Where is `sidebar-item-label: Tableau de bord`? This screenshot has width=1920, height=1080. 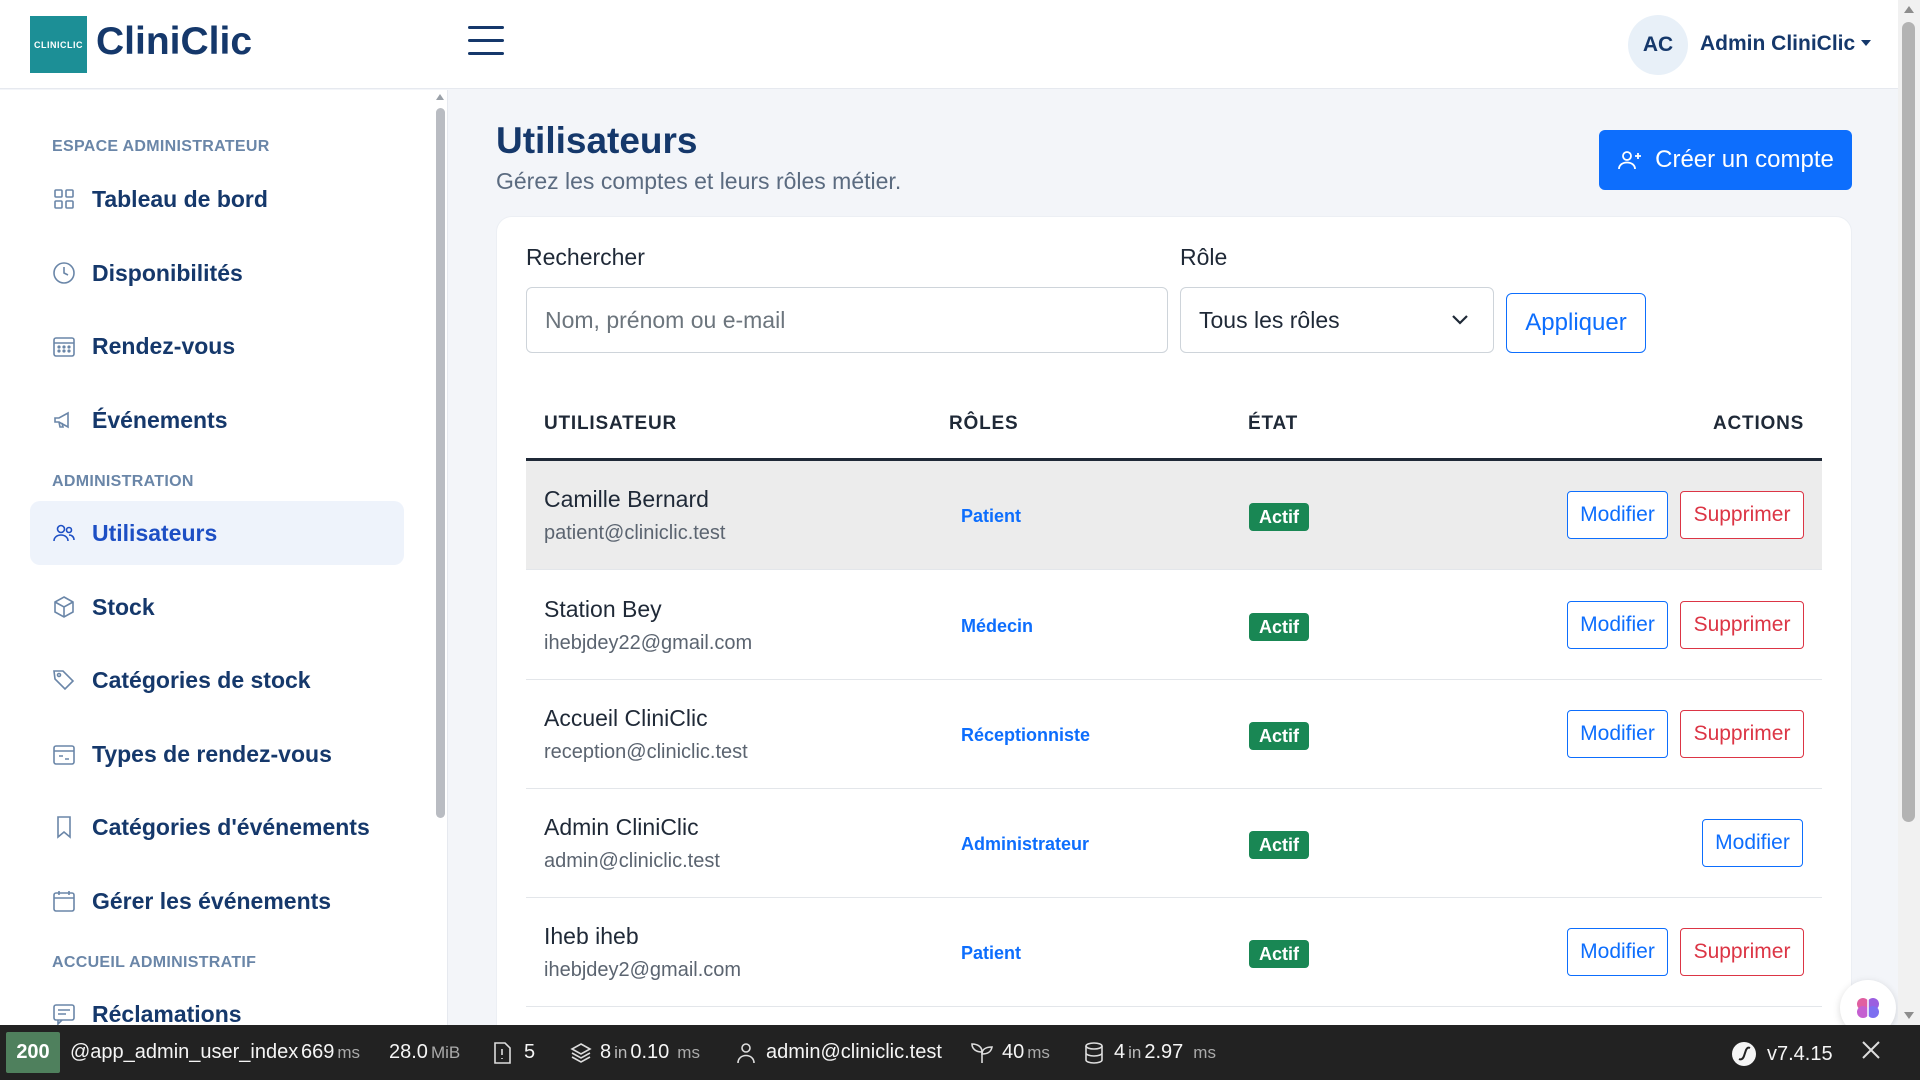
sidebar-item-label: Tableau de bord is located at coordinates (180, 198).